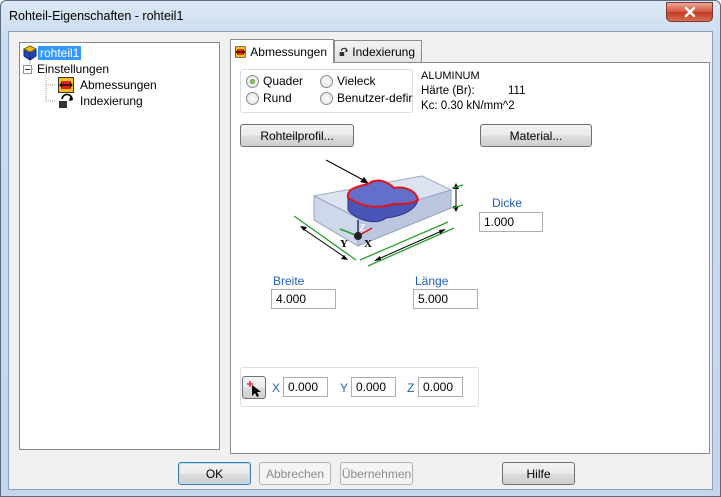 Image resolution: width=721 pixels, height=497 pixels. What do you see at coordinates (344, 244) in the screenshot?
I see `axis-y-label: Y` at bounding box center [344, 244].